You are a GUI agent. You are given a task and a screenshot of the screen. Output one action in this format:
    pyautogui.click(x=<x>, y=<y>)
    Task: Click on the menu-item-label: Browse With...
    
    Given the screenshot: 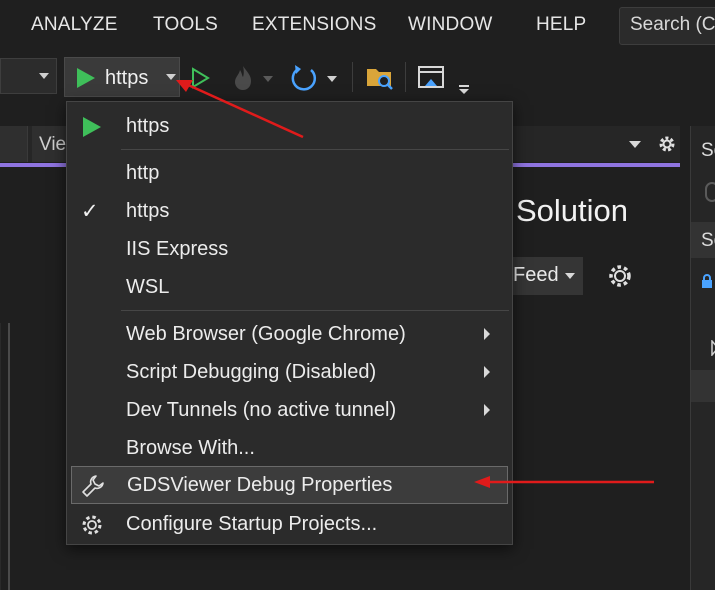 What is the action you would take?
    pyautogui.click(x=190, y=448)
    